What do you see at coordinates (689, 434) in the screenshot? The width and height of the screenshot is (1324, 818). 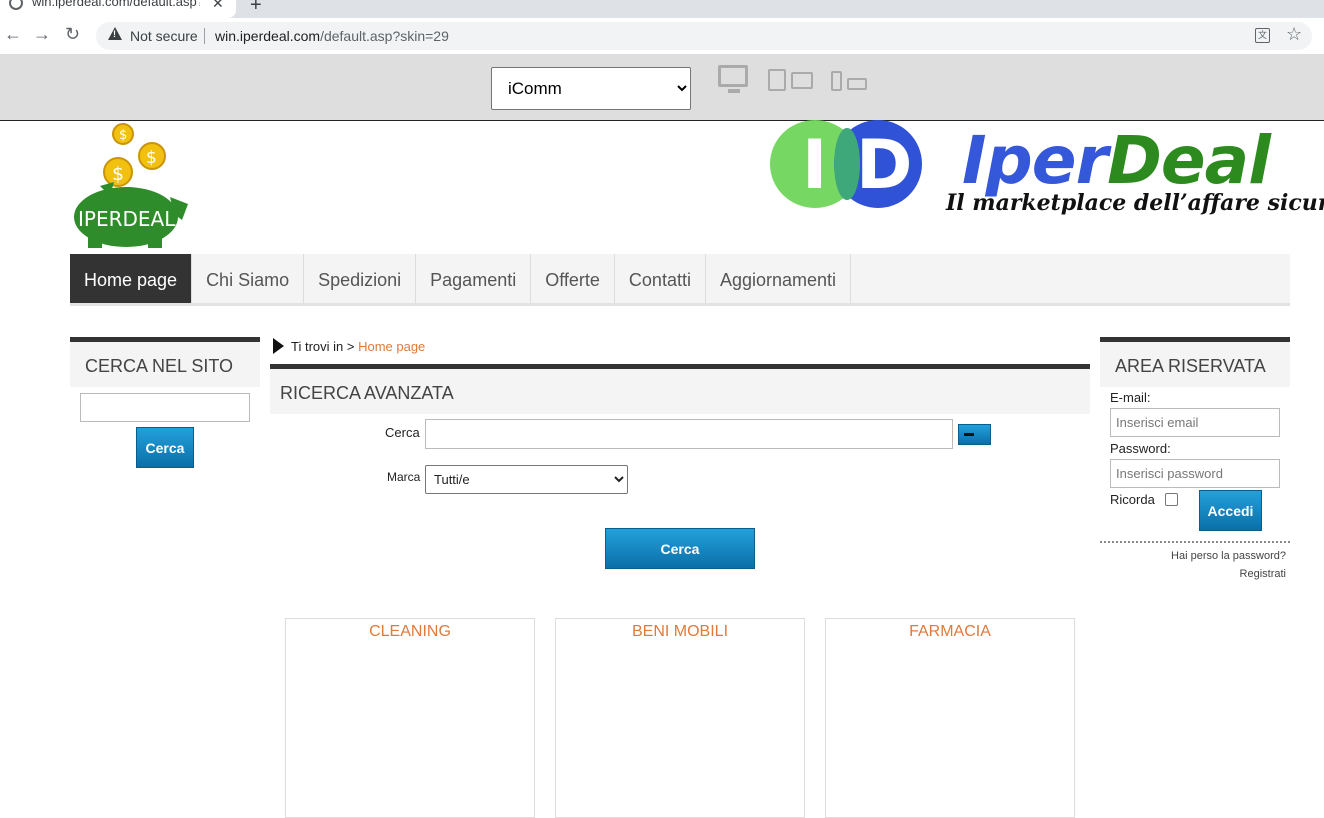 I see `advanced-search-input` at bounding box center [689, 434].